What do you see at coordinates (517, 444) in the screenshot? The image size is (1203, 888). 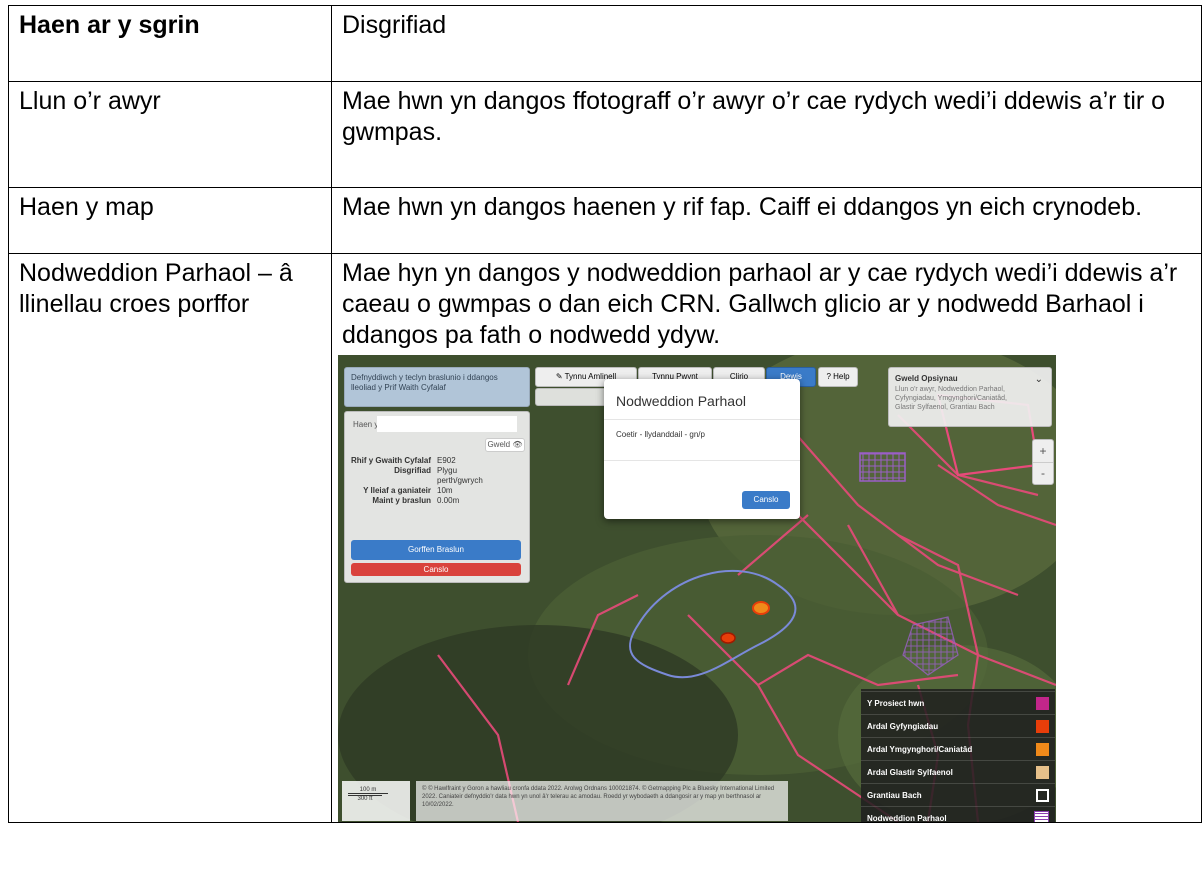 I see `eye-icon: 👁` at bounding box center [517, 444].